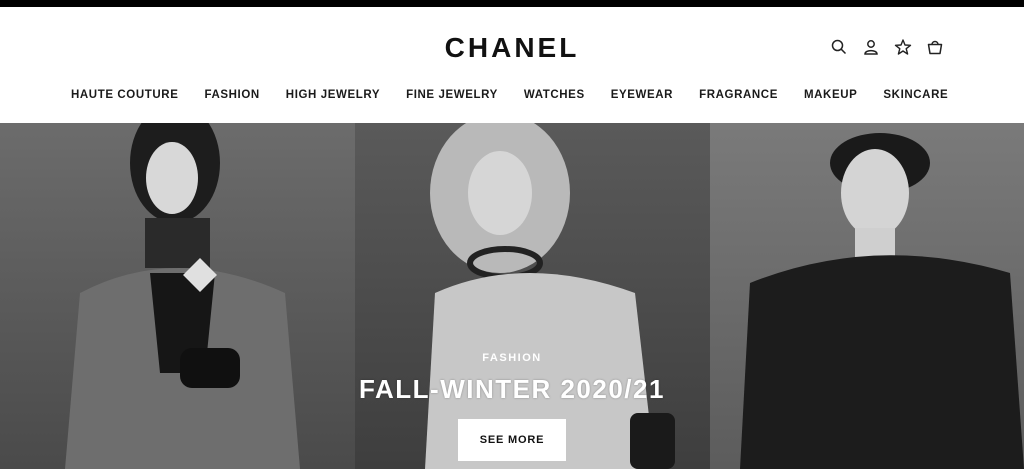  Describe the element at coordinates (124, 95) in the screenshot. I see `nav-item-haute-couture: HAUTE COUTURE` at that location.